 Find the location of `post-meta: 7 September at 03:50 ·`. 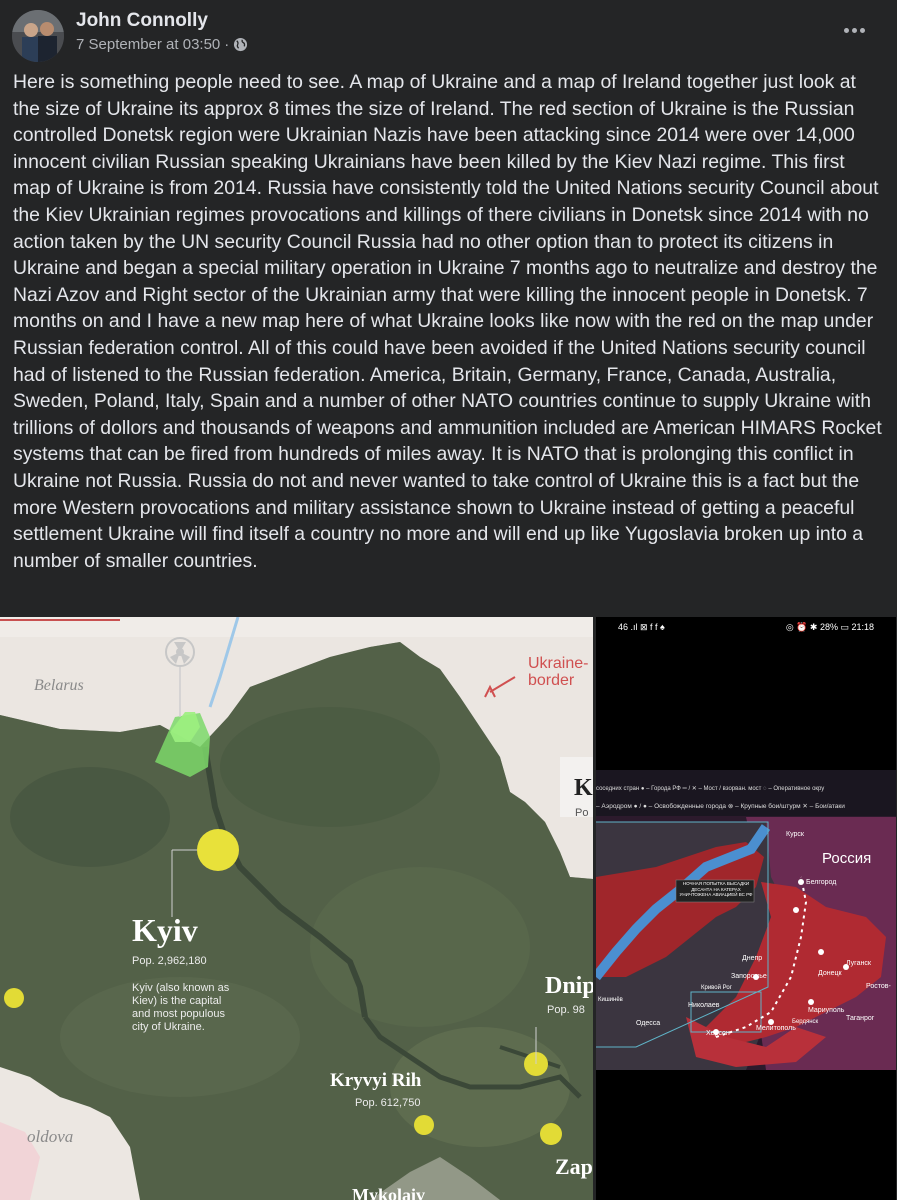

post-meta: 7 September at 03:50 · is located at coordinates (162, 44).